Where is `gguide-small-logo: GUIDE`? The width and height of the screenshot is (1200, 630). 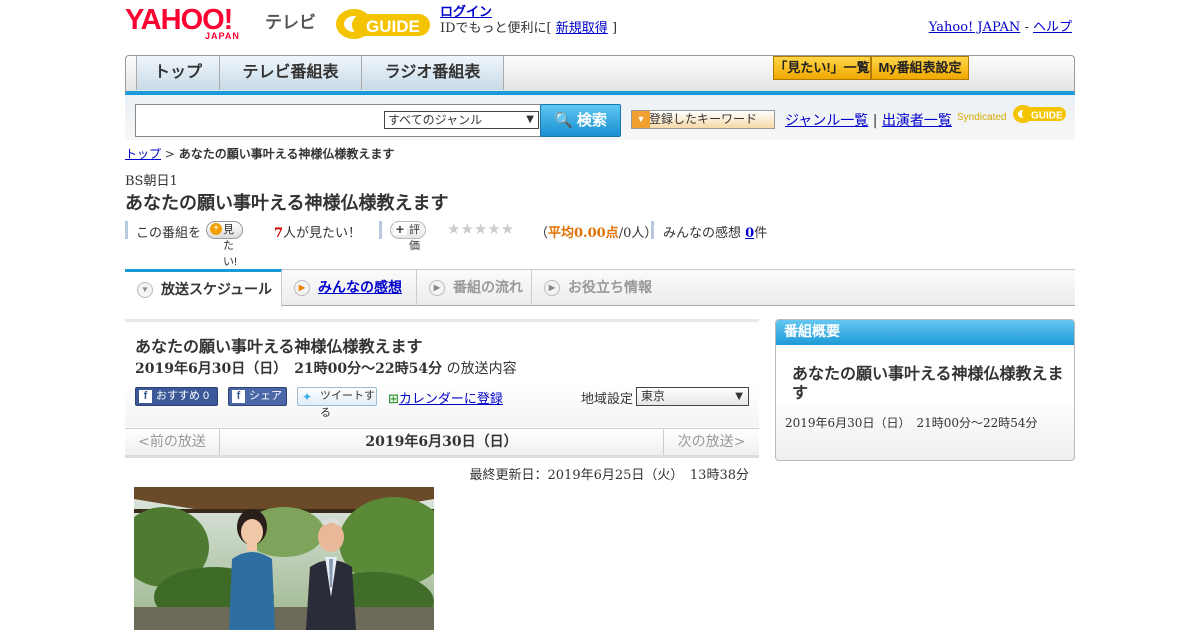 gguide-small-logo: GUIDE is located at coordinates (1040, 114).